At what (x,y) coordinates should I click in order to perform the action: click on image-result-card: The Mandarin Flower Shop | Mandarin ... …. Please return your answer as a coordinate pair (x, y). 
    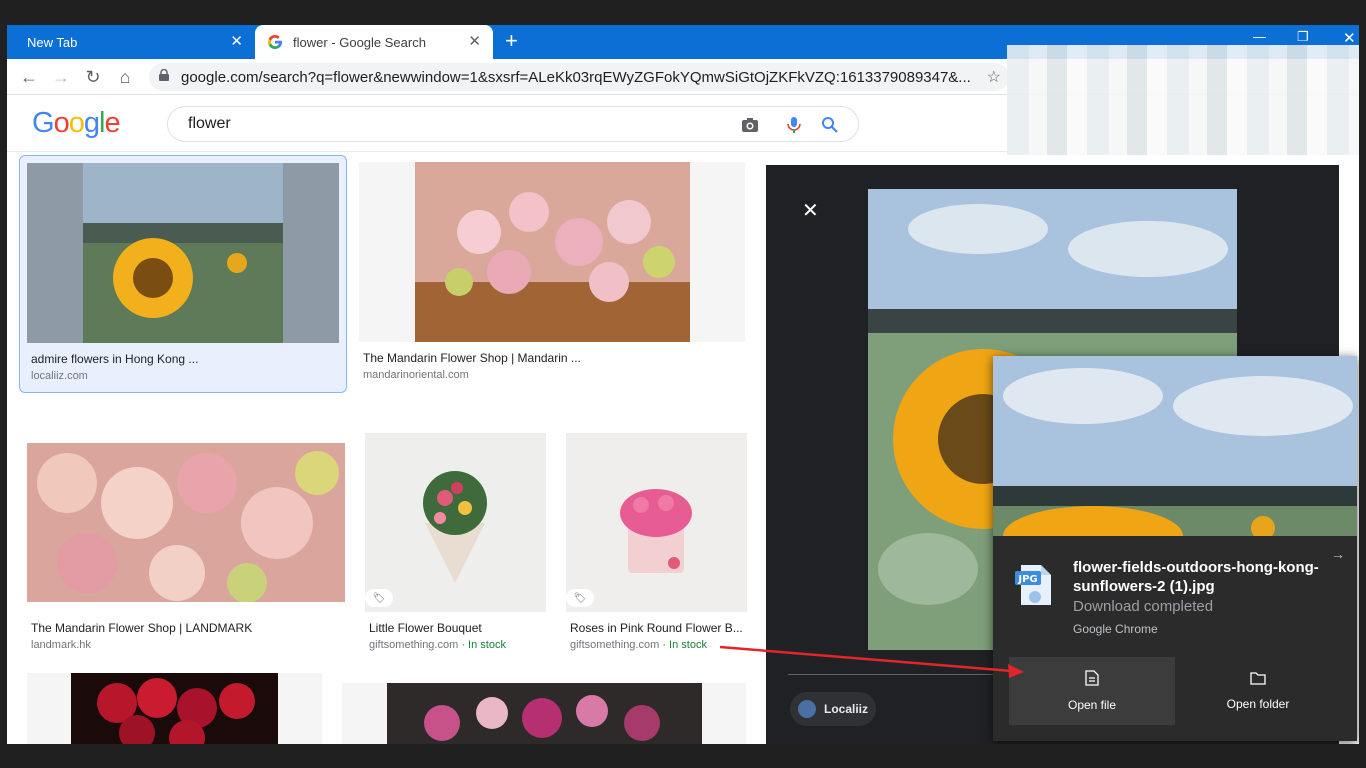
    Looking at the image, I should click on (552, 274).